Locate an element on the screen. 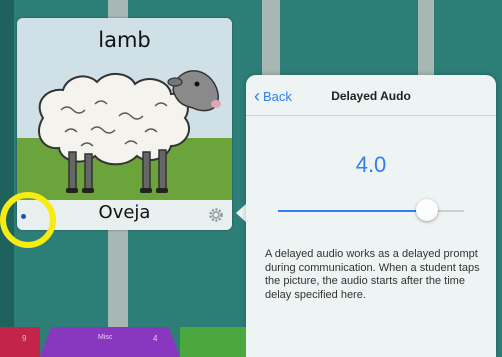  tab-number-right: 4 is located at coordinates (155, 338).